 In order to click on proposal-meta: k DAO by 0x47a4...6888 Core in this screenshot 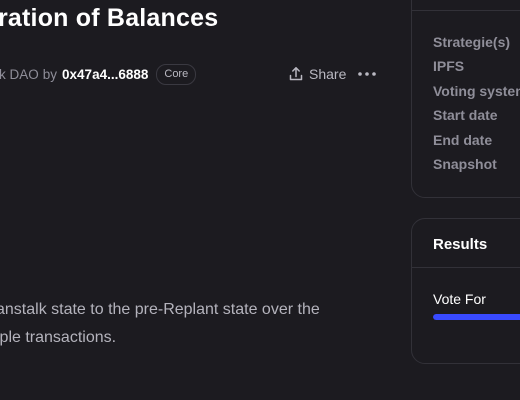, I will do `click(98, 74)`.